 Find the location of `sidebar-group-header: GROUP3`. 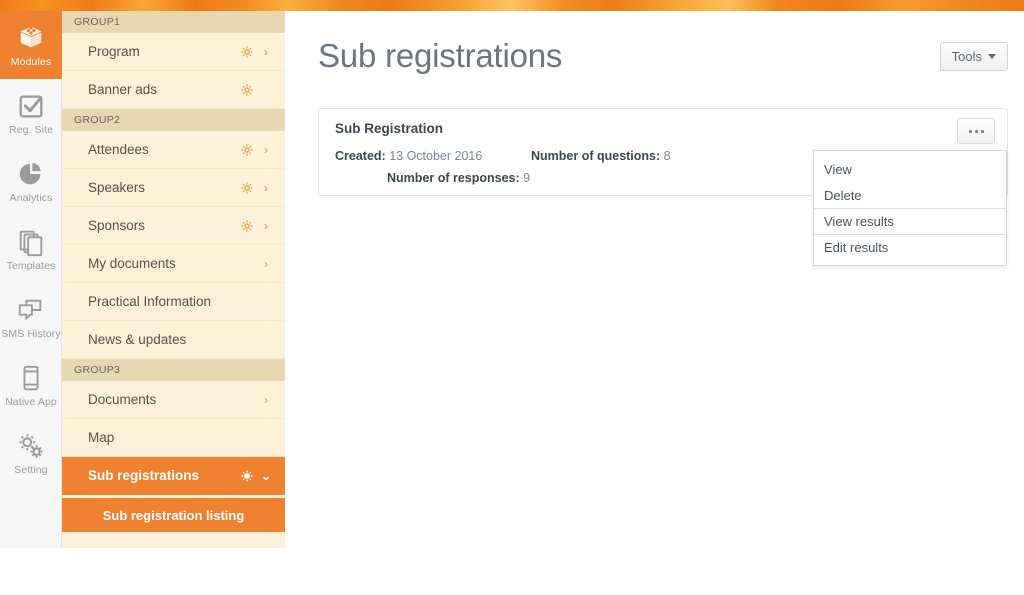

sidebar-group-header: GROUP3 is located at coordinates (173, 370).